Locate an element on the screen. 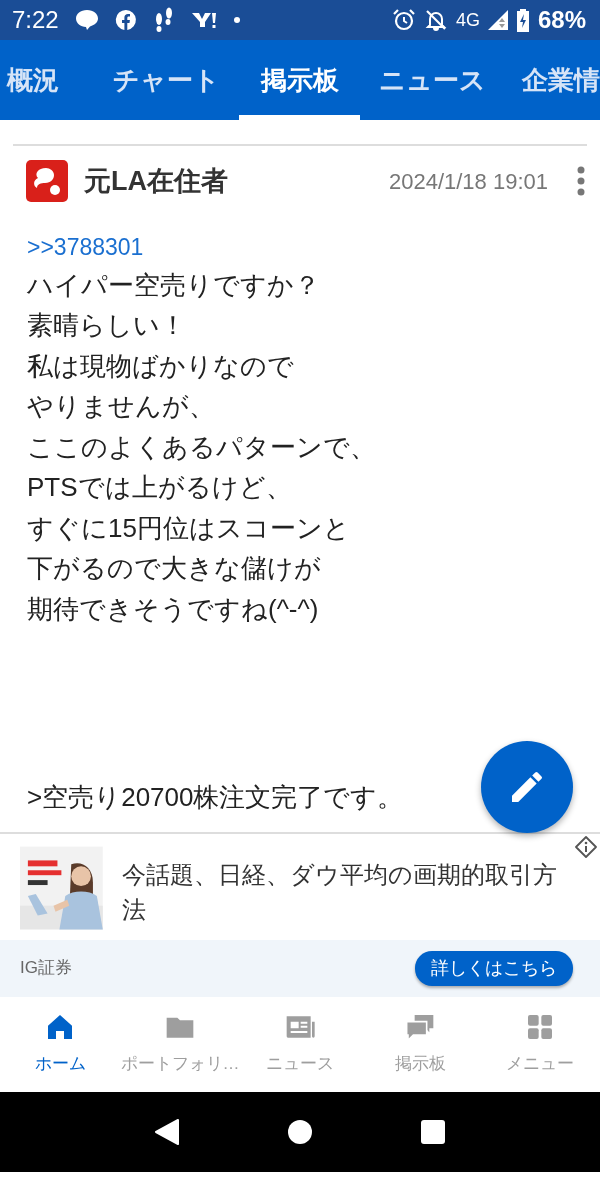 This screenshot has height=1200, width=600. post-text-line: 期待できそうですね(^-^) is located at coordinates (173, 609).